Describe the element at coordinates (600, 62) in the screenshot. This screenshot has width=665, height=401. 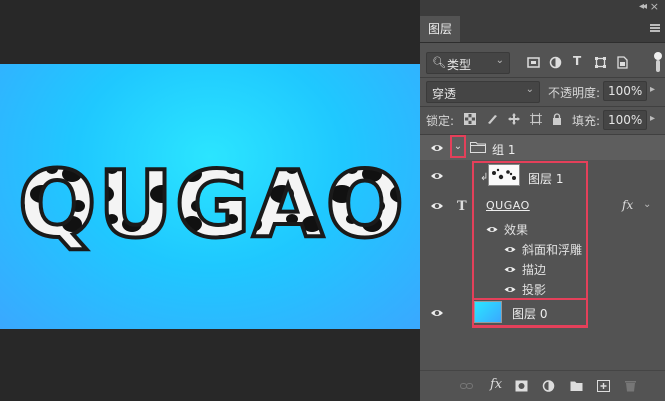
I see `shape-filter-icon` at that location.